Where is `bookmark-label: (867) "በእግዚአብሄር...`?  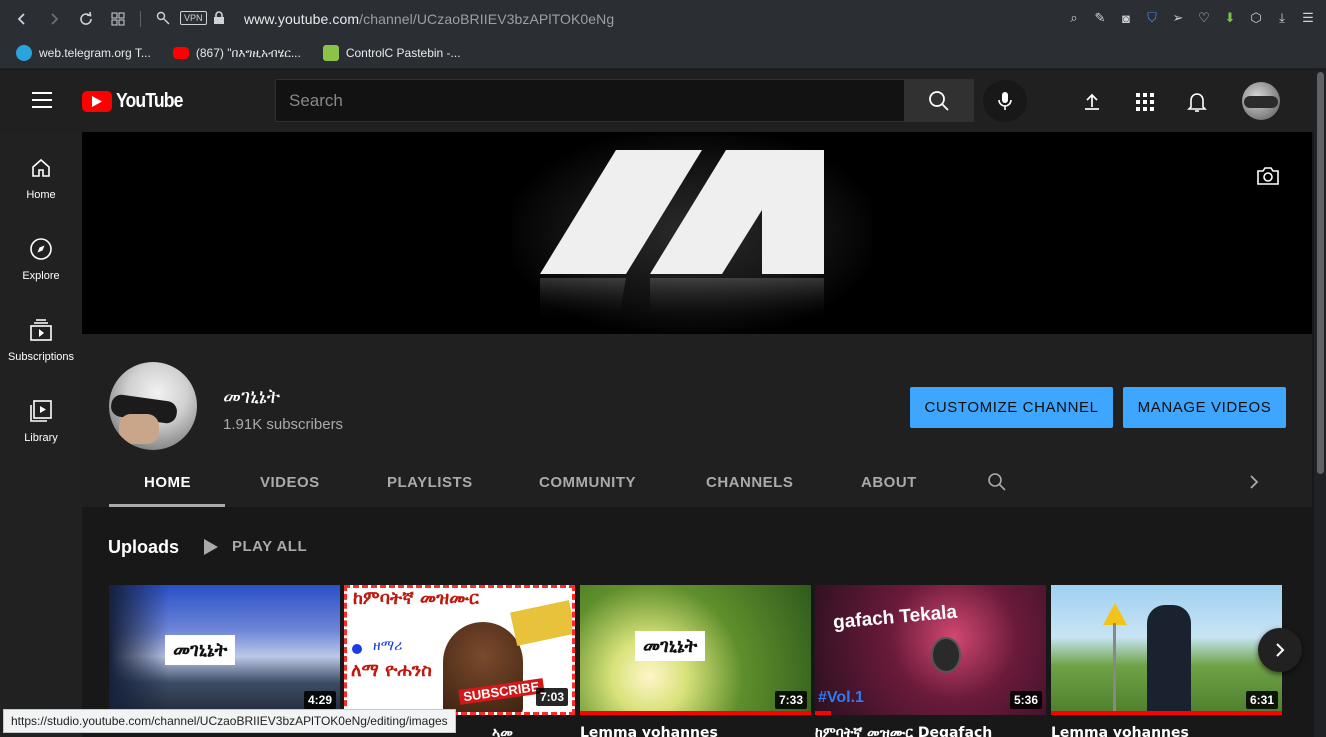 bookmark-label: (867) "በእግዚአብሄር... is located at coordinates (248, 52).